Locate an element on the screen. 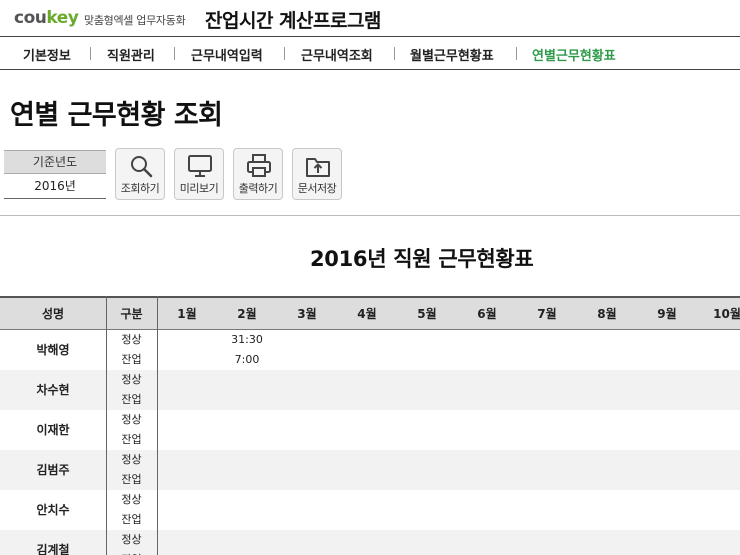 This screenshot has width=740, height=555. header-month: 8월 is located at coordinates (607, 314).